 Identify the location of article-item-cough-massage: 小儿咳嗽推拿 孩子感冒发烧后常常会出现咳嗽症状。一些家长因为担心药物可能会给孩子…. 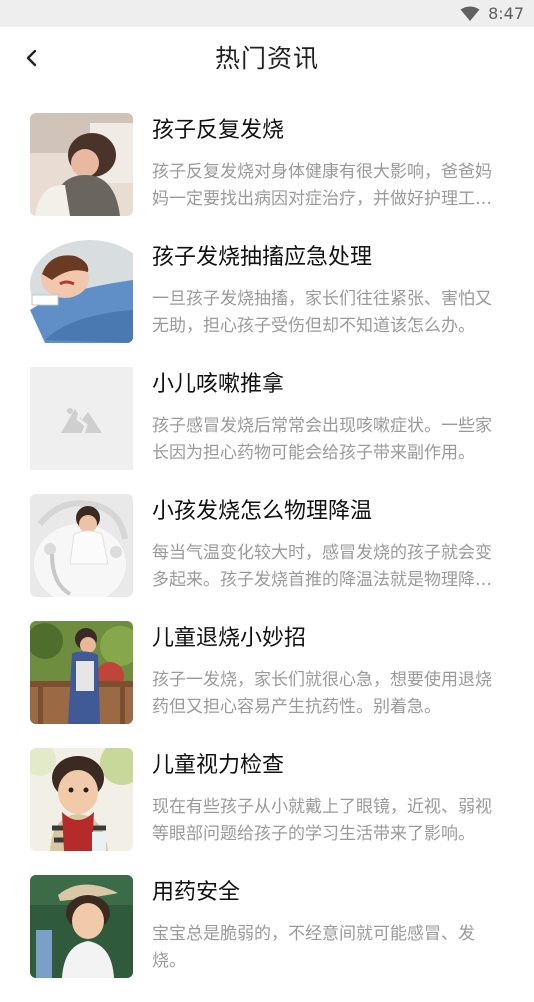
(267, 430).